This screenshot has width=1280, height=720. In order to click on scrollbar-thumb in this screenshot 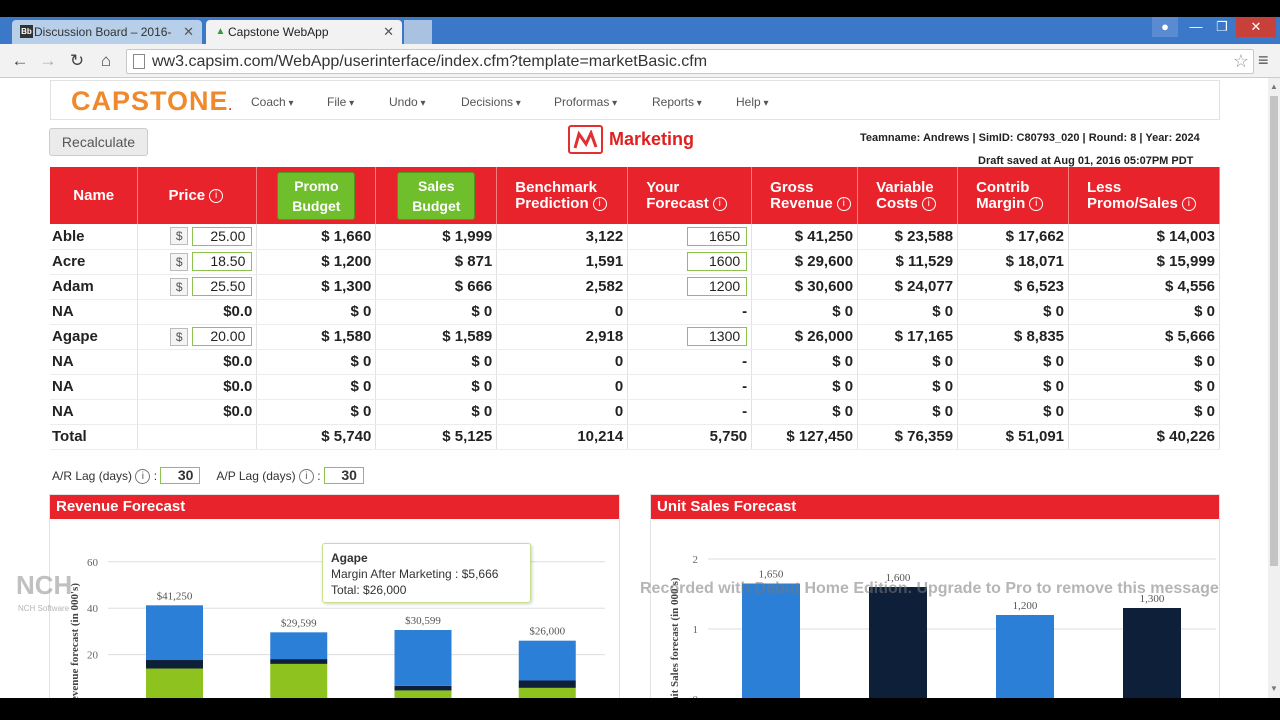, I will do `click(1274, 331)`.